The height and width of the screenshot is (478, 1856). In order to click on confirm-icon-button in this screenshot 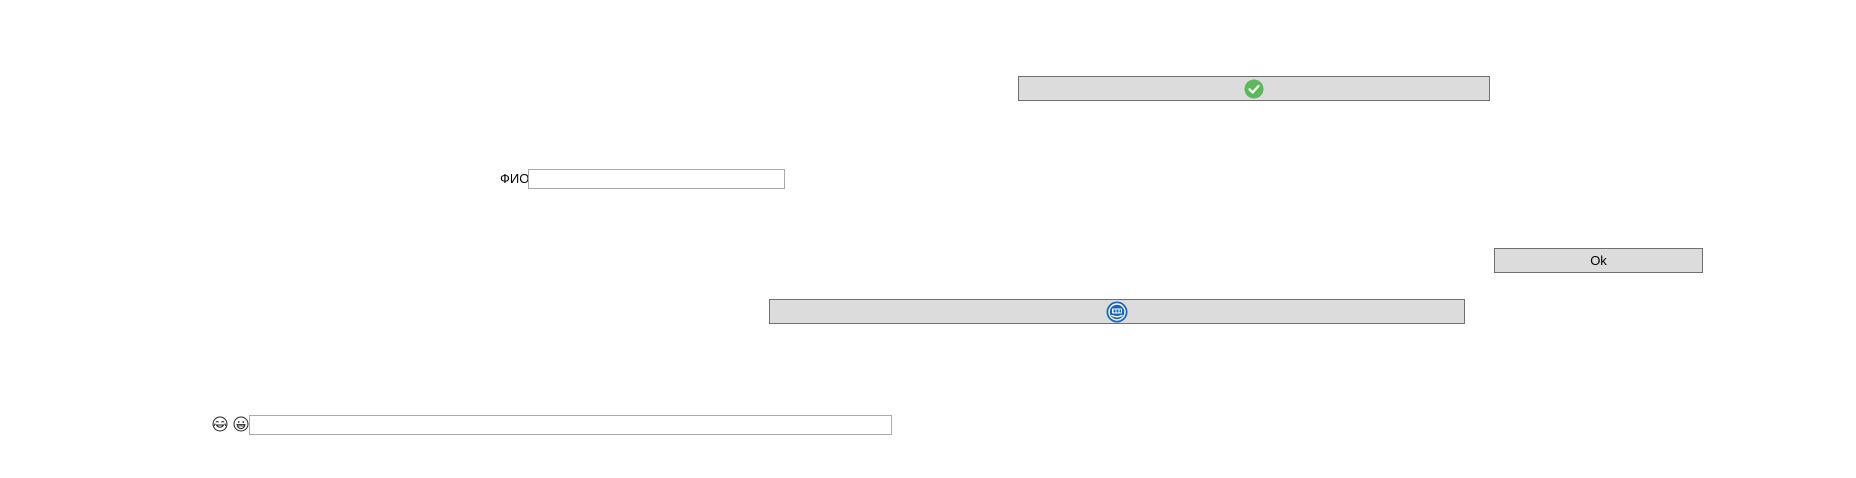, I will do `click(1254, 88)`.